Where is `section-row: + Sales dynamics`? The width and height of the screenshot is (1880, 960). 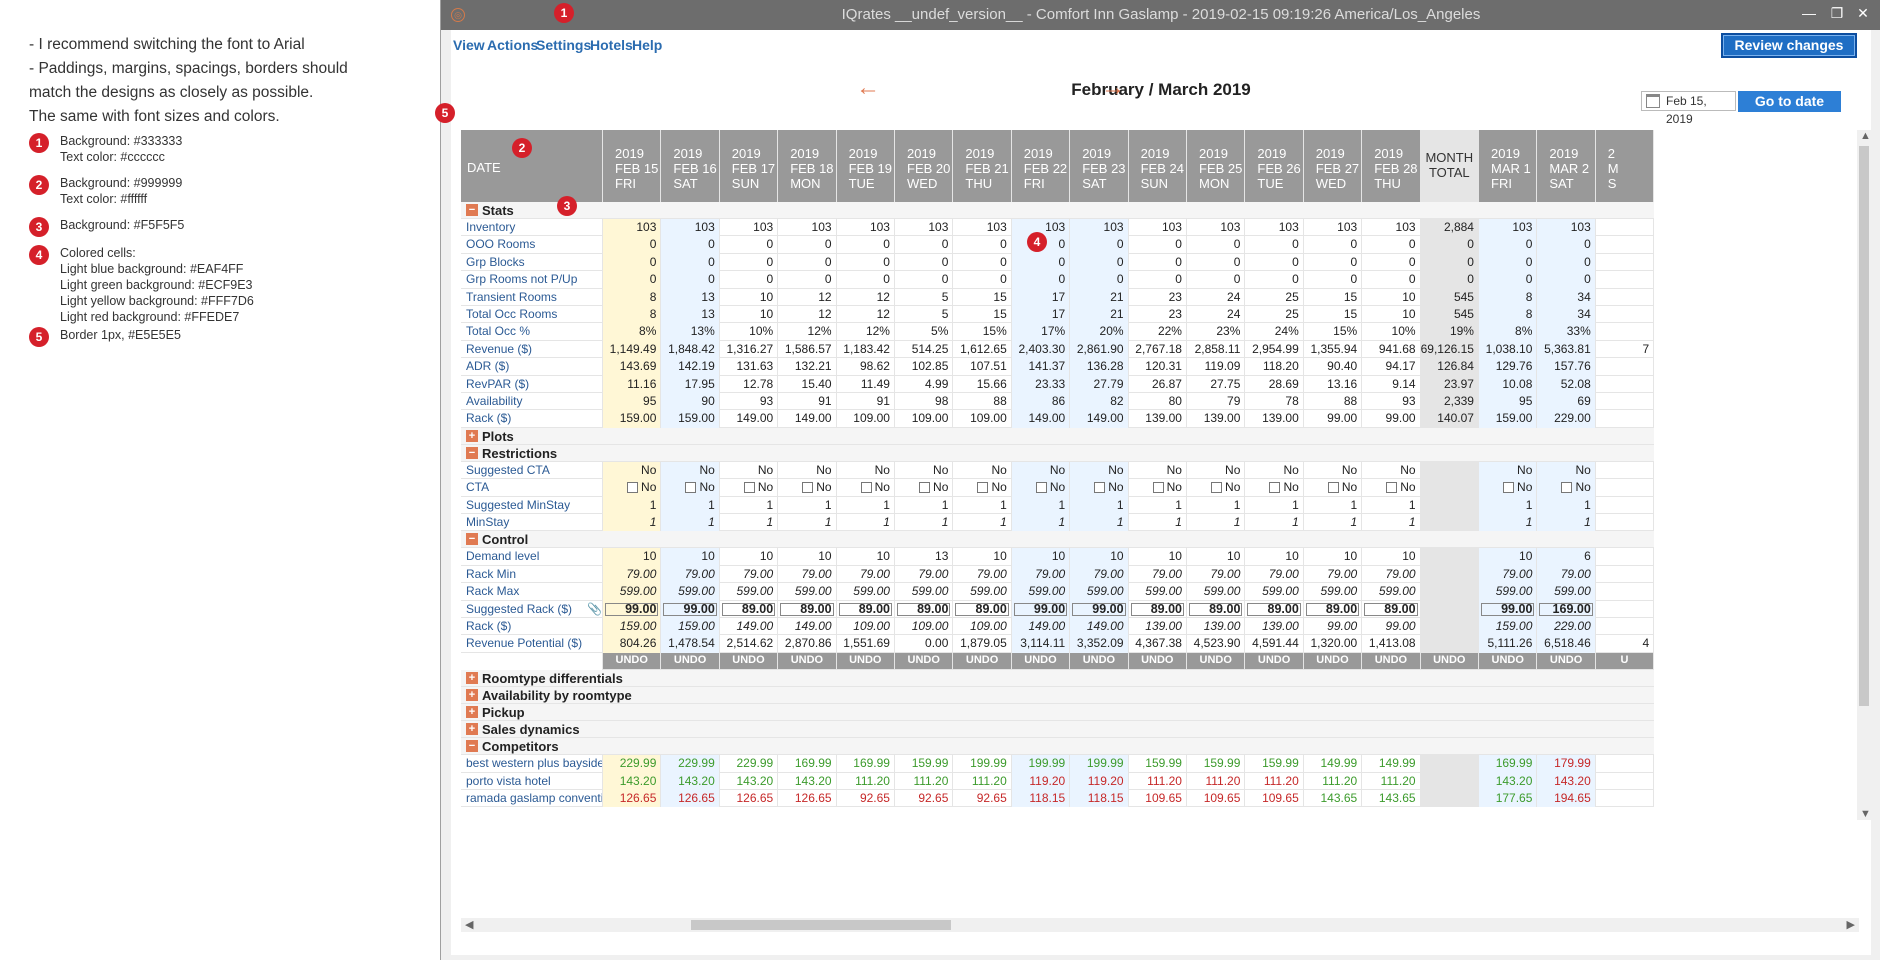
section-row: + Sales dynamics is located at coordinates (1058, 730).